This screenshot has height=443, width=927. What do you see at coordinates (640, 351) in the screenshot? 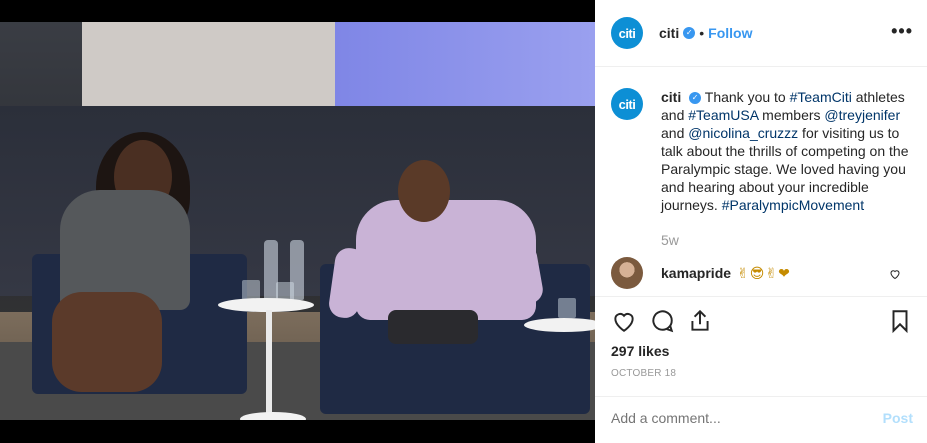
I see `likes-count: 297 likes` at bounding box center [640, 351].